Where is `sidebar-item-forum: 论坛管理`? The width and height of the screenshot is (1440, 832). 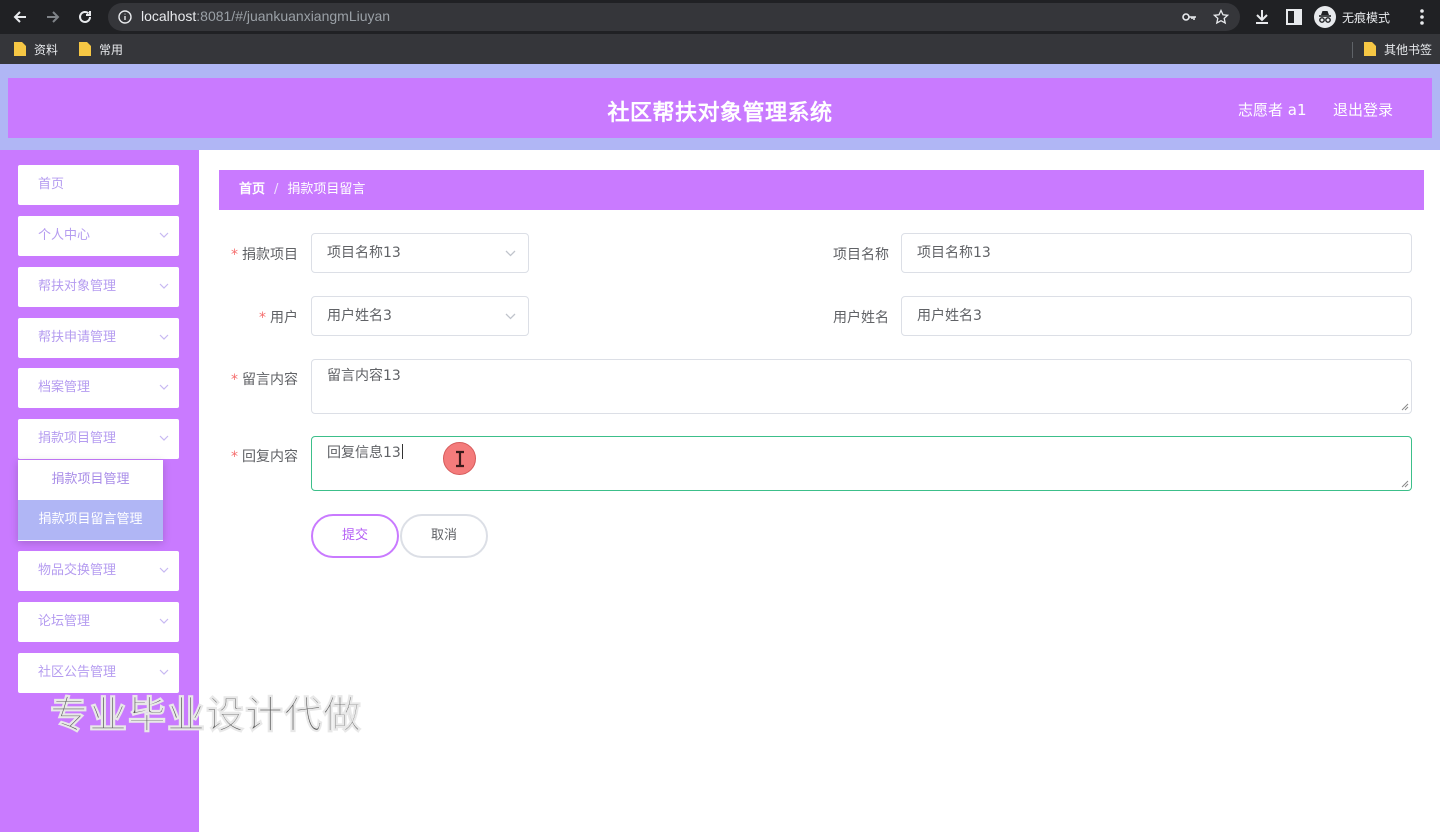 sidebar-item-forum: 论坛管理 is located at coordinates (98, 622).